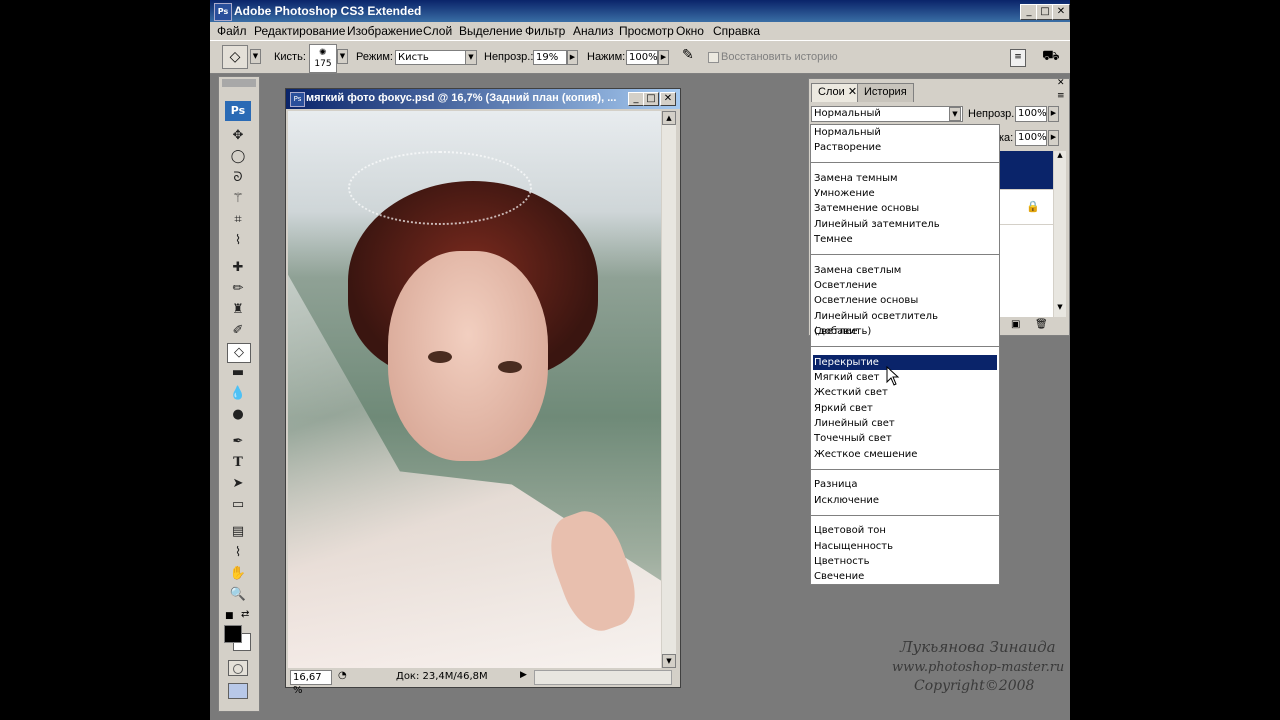 The height and width of the screenshot is (720, 1280). What do you see at coordinates (905, 408) in the screenshot?
I see `blend-option: Яркий свет` at bounding box center [905, 408].